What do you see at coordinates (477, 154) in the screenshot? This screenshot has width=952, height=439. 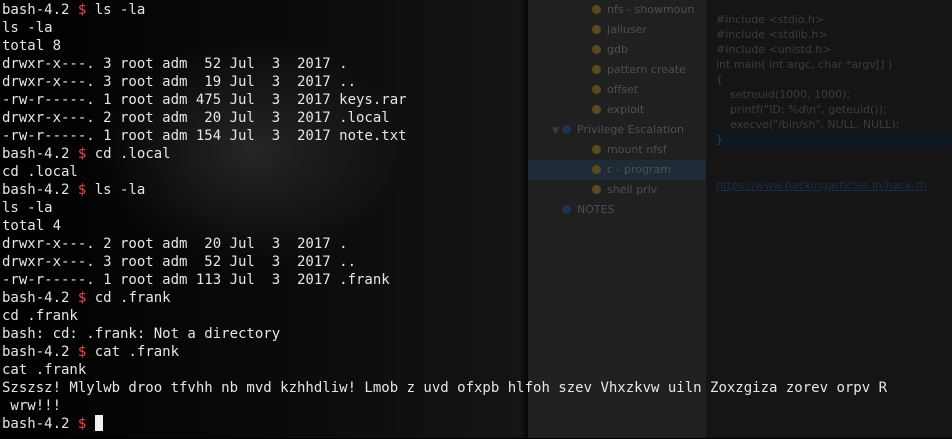 I see `terminal-prompt-line: bash-4.2 $ cd .local` at bounding box center [477, 154].